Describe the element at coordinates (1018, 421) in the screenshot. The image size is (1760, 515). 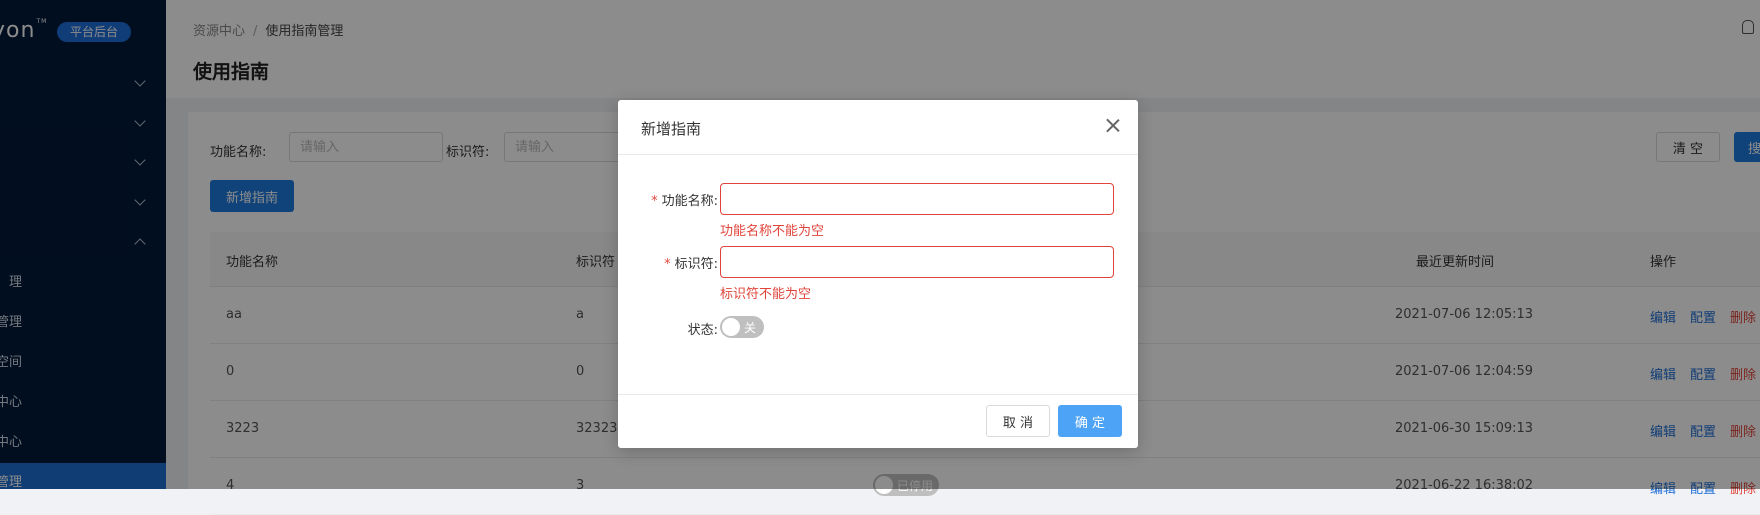
I see `cancel-button: 取 消` at that location.